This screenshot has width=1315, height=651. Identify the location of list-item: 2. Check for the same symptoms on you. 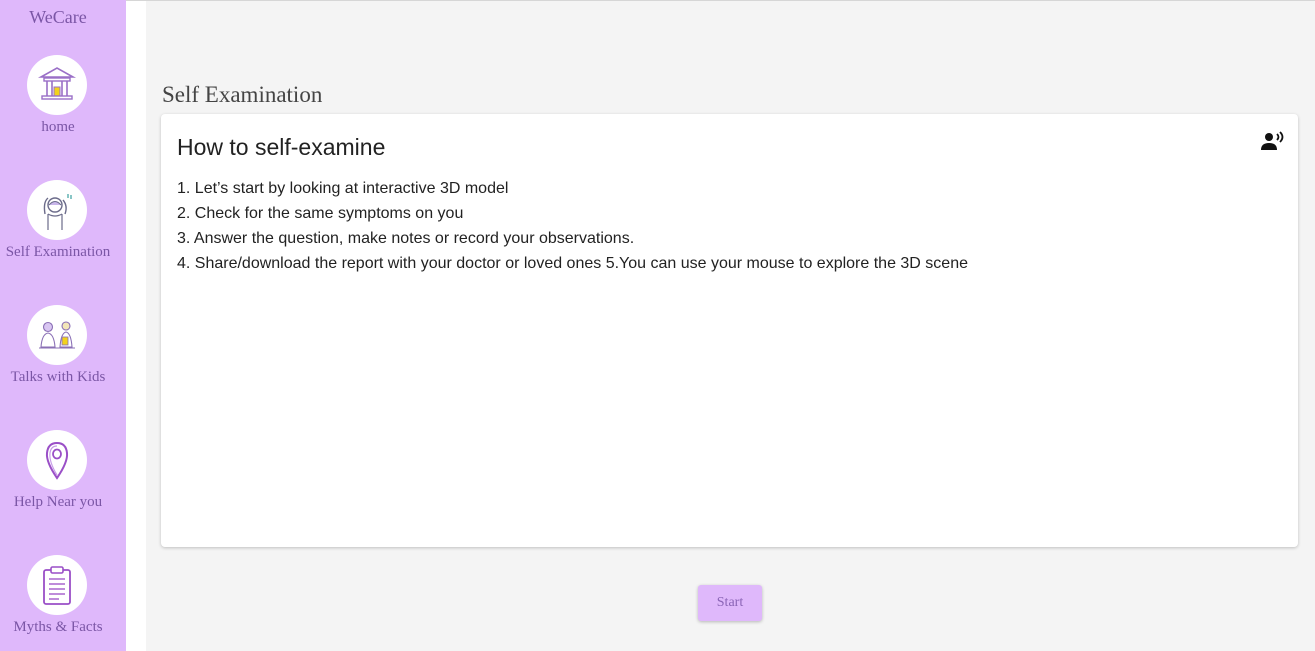
(320, 213).